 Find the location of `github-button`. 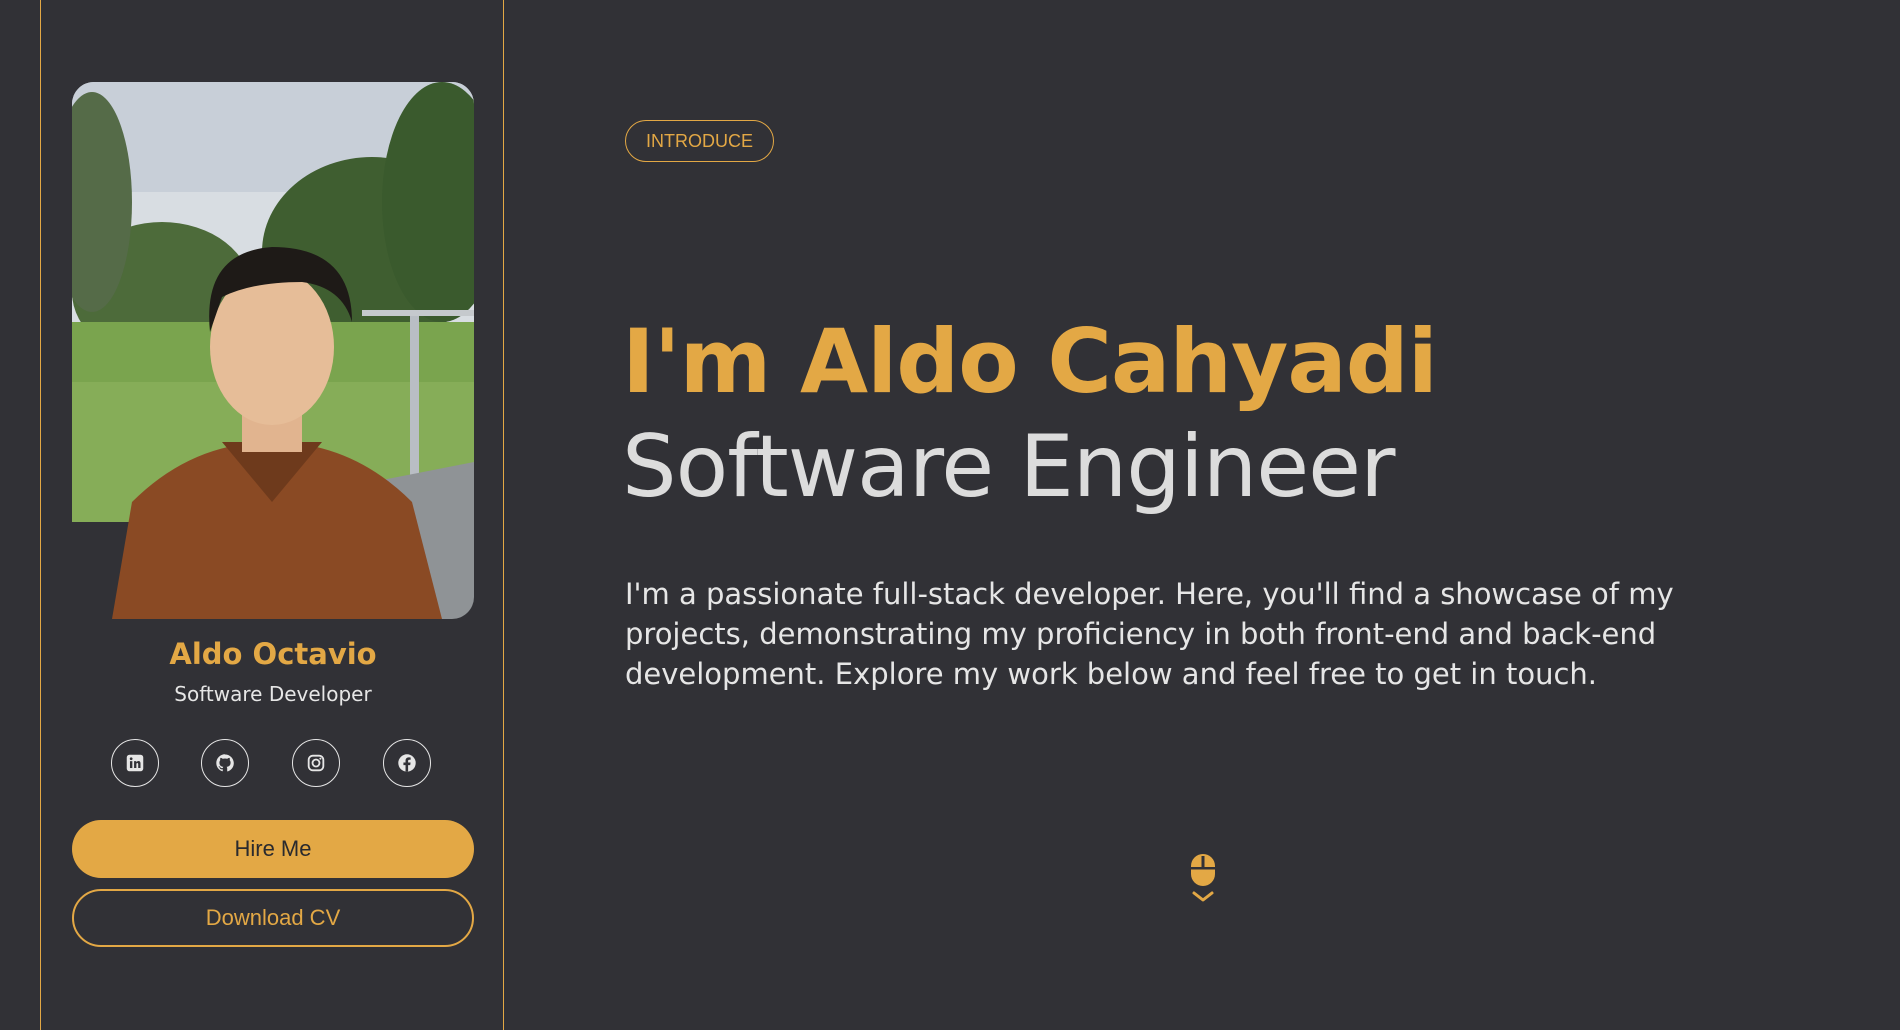

github-button is located at coordinates (225, 763).